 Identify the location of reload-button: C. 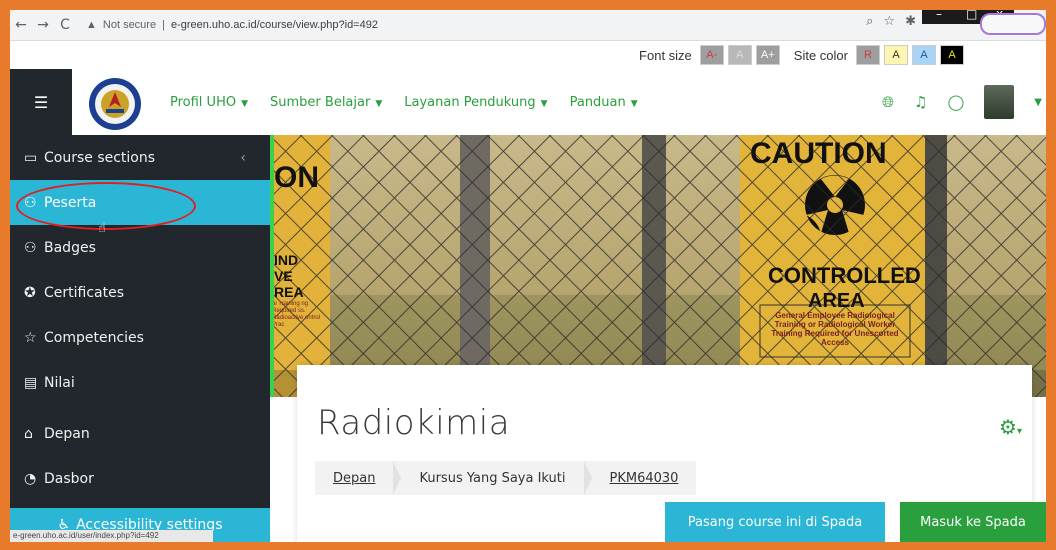
(65, 25).